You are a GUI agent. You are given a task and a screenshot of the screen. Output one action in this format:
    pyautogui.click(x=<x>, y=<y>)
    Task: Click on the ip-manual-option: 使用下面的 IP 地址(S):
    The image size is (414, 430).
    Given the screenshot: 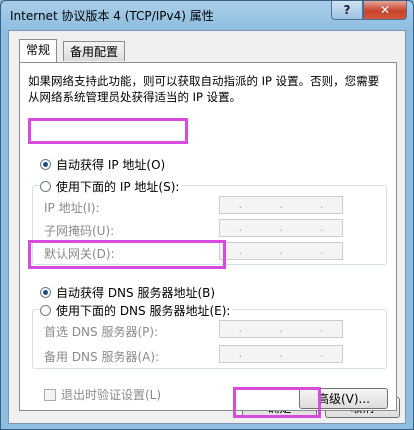 What is the action you would take?
    pyautogui.click(x=111, y=186)
    